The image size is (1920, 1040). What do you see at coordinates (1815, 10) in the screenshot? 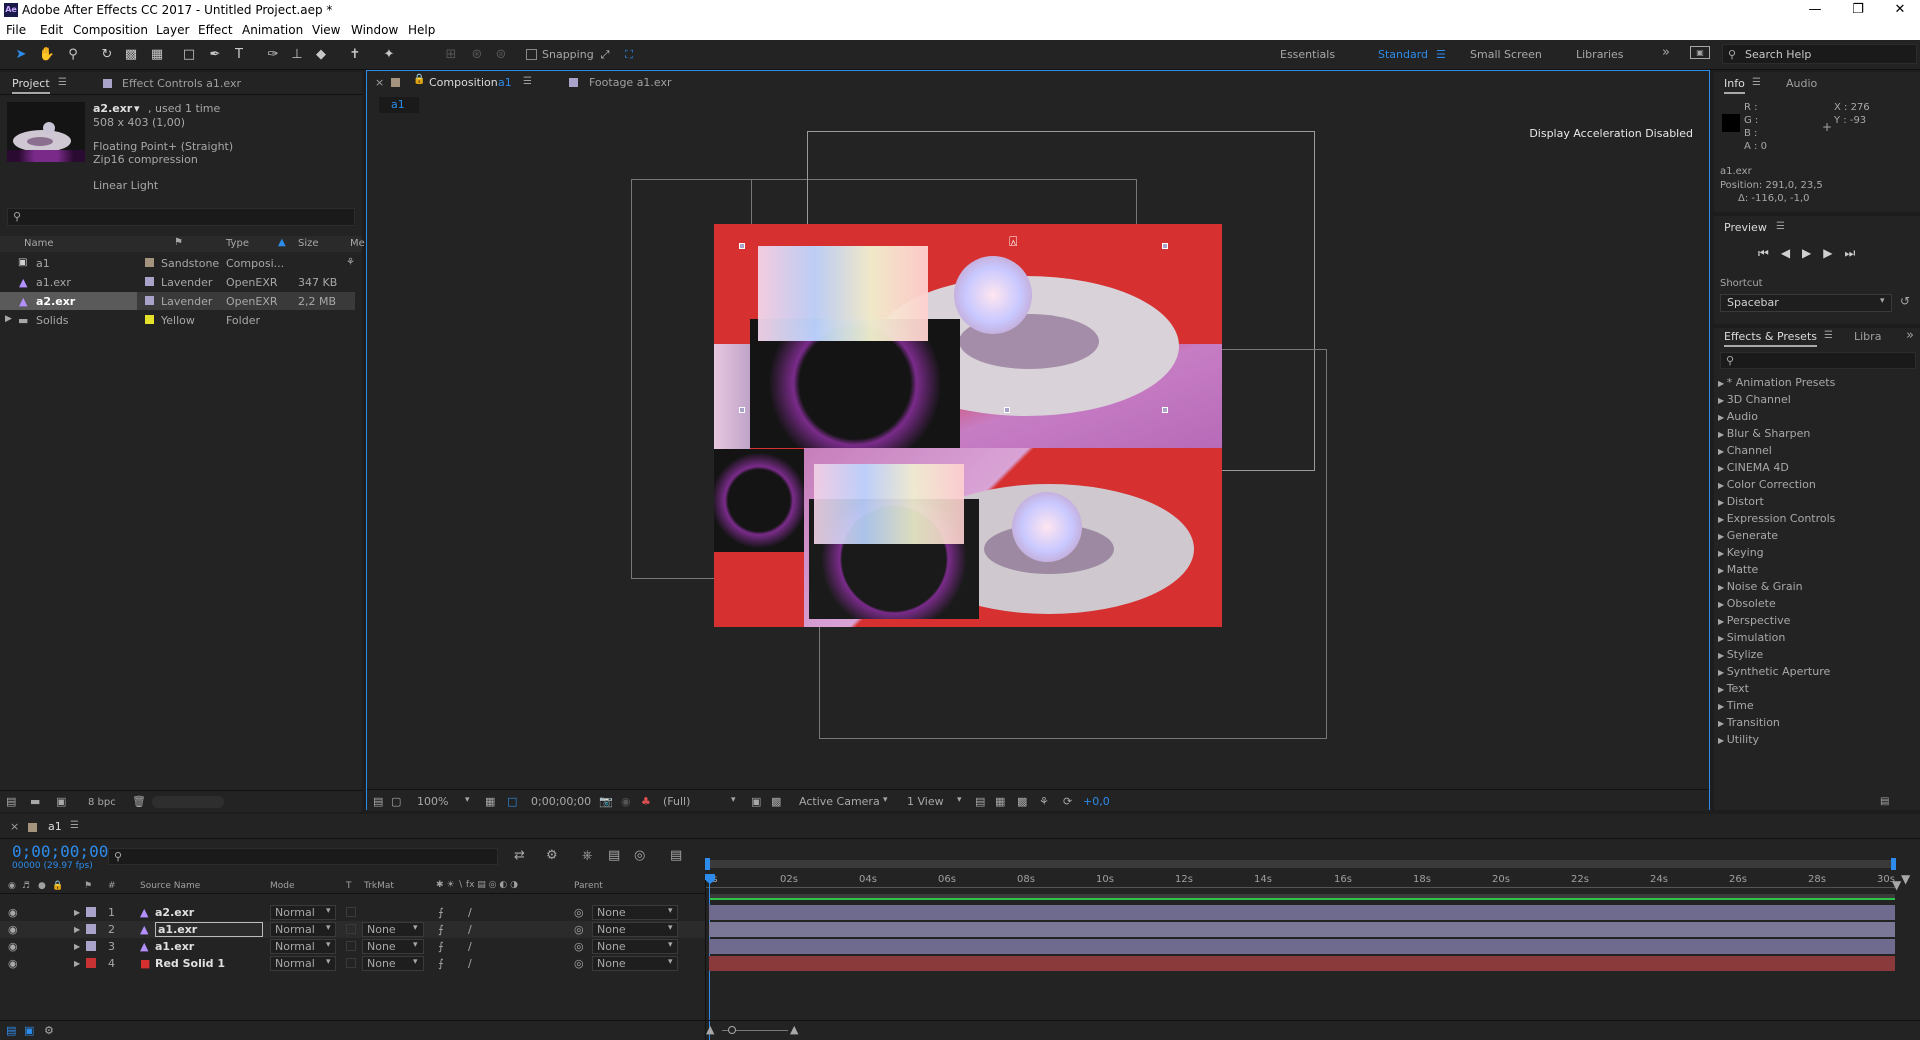
I see `minimize-icon: —` at bounding box center [1815, 10].